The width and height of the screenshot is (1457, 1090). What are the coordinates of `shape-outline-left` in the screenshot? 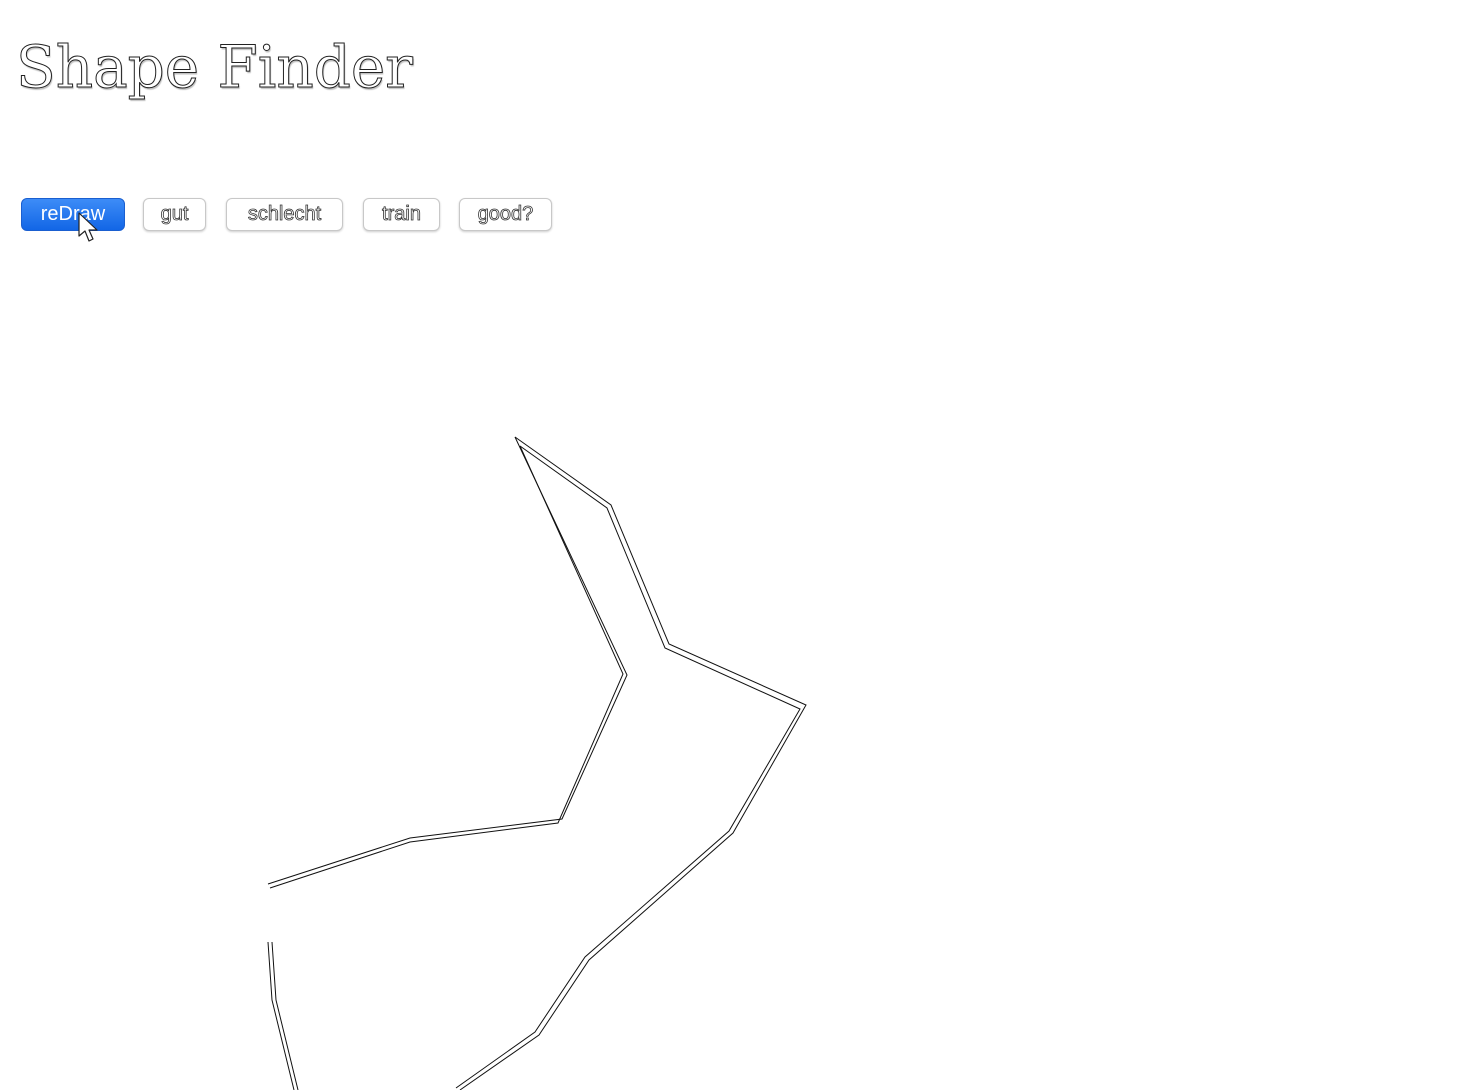 It's located at (447, 660).